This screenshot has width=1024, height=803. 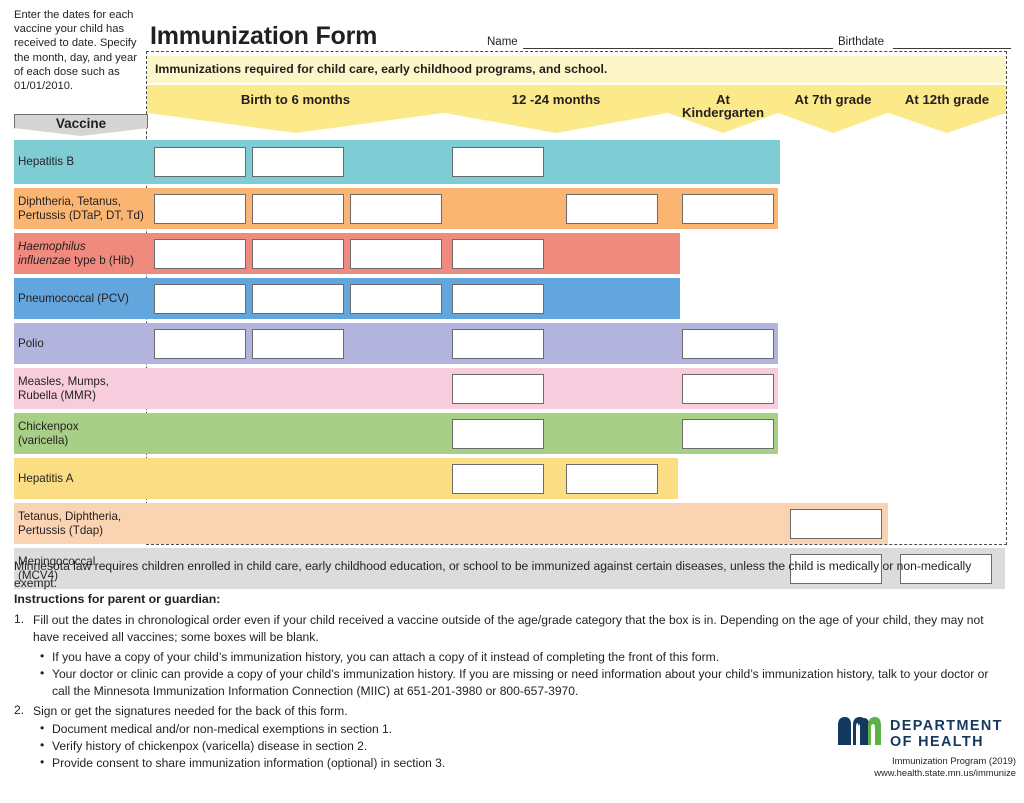 What do you see at coordinates (953, 760) in the screenshot?
I see `logo-program-text: Immunization Program (2019)` at bounding box center [953, 760].